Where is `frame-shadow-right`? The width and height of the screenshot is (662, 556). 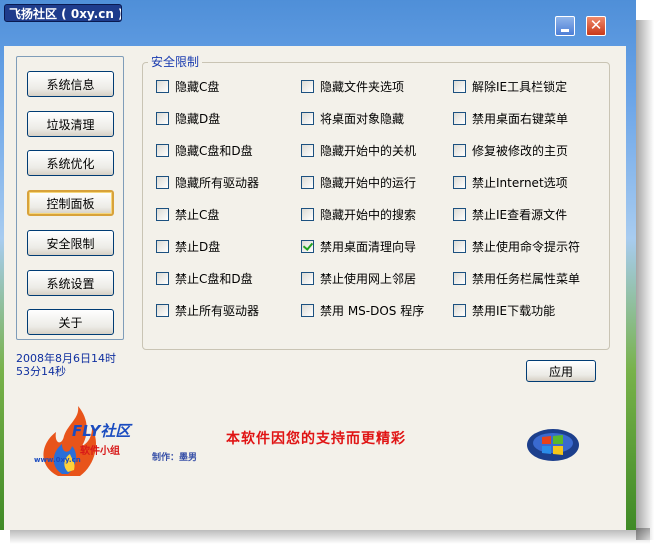
frame-shadow-right is located at coordinates (645, 280).